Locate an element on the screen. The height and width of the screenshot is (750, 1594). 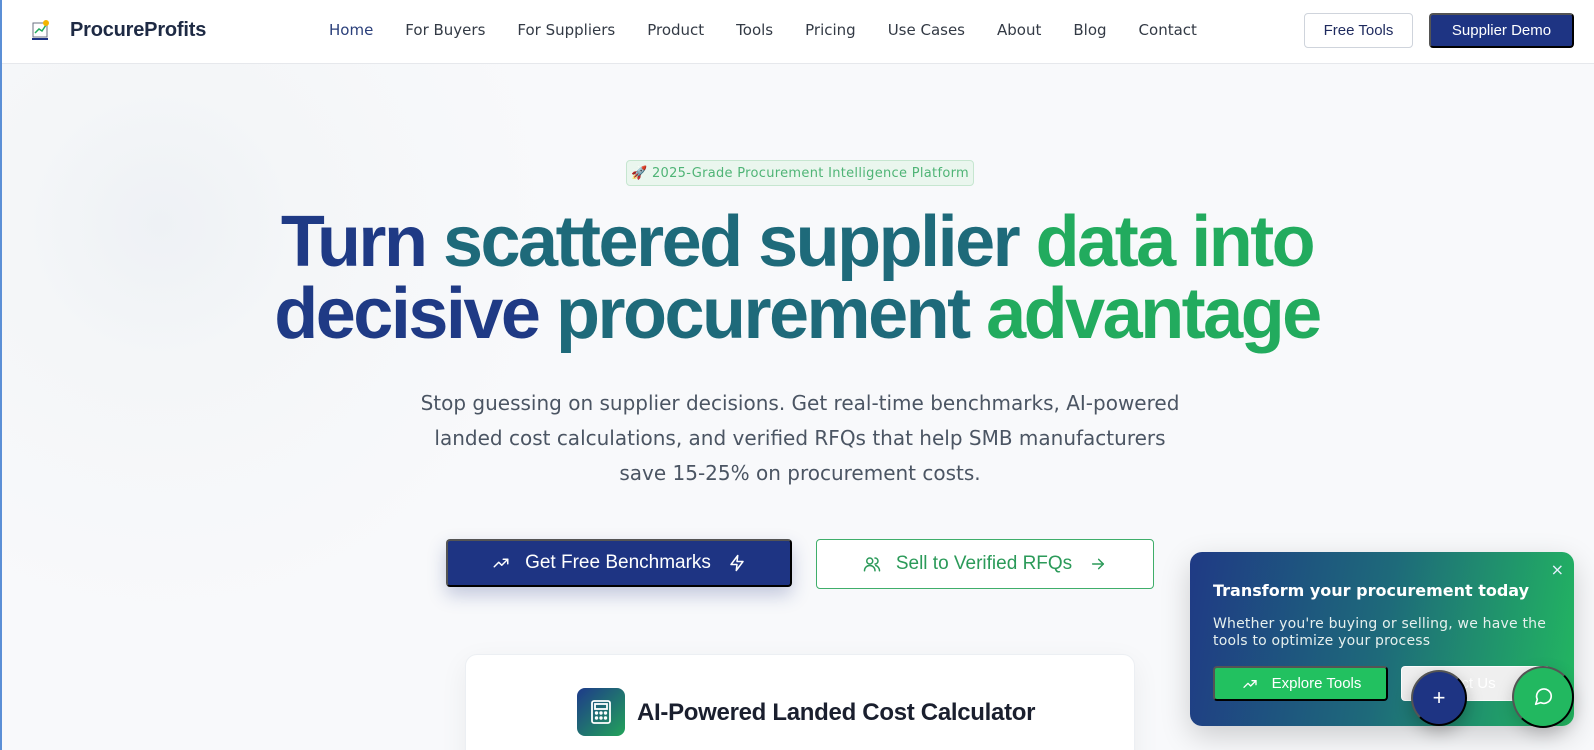
hero-title-part: data into is located at coordinates (1175, 242).